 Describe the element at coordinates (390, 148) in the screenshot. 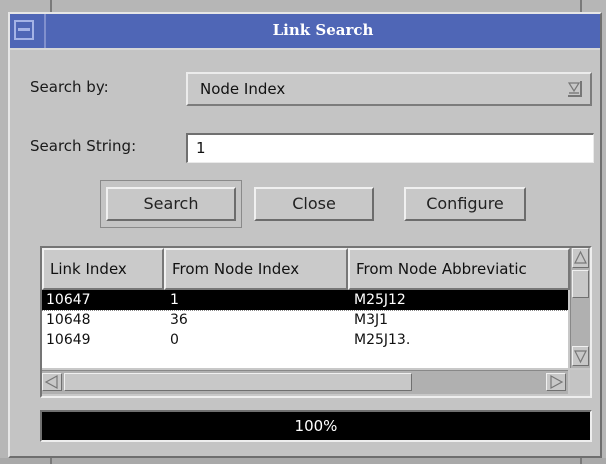

I see `search-string-input: 1` at that location.